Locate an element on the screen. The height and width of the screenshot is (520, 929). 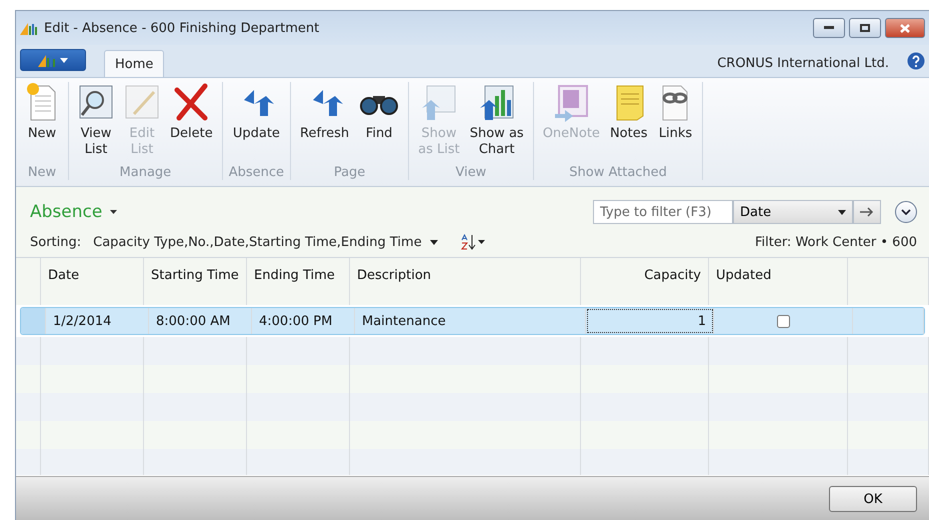
table-cell: 8:00:00 AM is located at coordinates (200, 321).